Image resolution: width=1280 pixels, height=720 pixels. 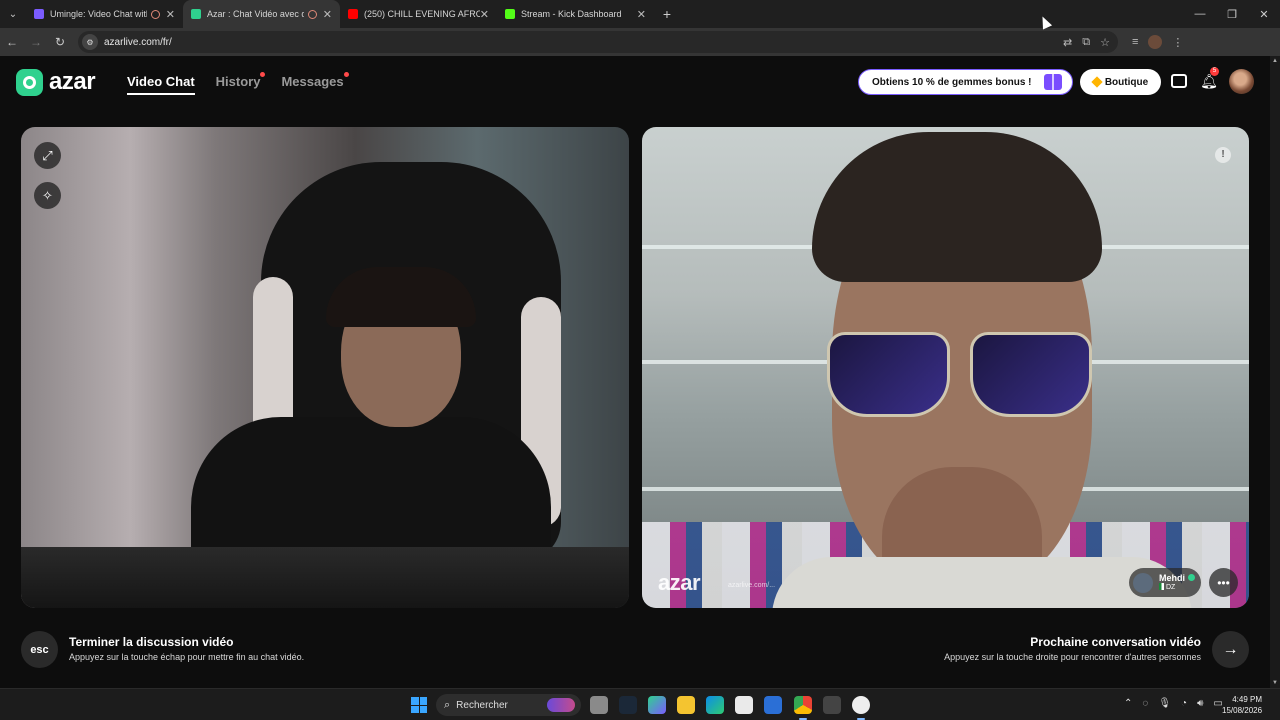 What do you see at coordinates (1264, 14) in the screenshot?
I see `close-window-icon: ✕` at bounding box center [1264, 14].